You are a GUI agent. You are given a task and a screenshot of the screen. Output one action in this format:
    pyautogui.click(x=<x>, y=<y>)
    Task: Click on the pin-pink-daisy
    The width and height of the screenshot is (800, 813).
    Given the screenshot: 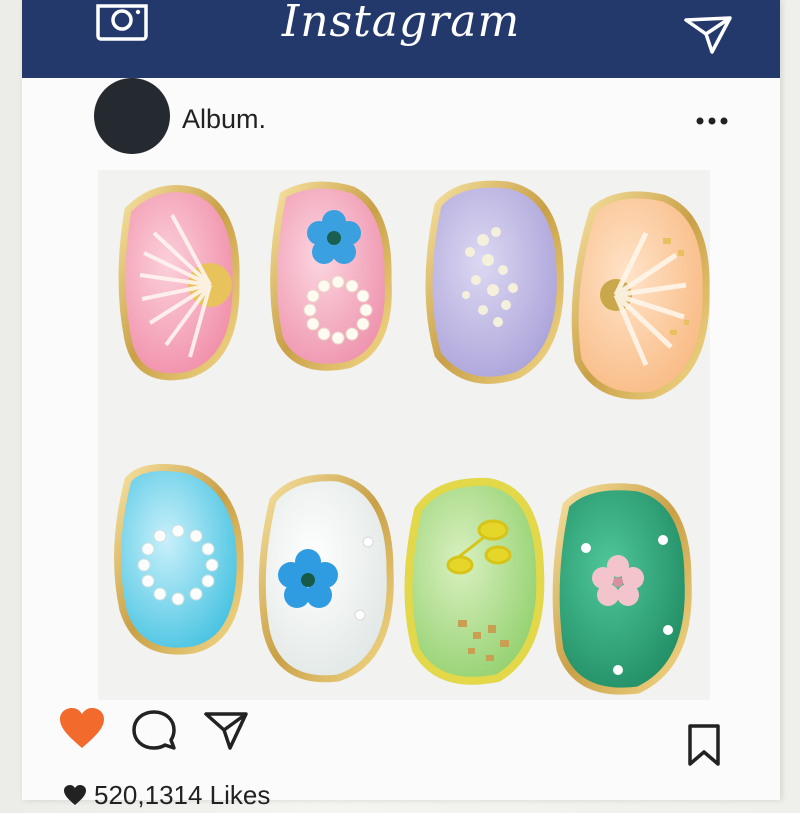 What is the action you would take?
    pyautogui.click(x=179, y=283)
    